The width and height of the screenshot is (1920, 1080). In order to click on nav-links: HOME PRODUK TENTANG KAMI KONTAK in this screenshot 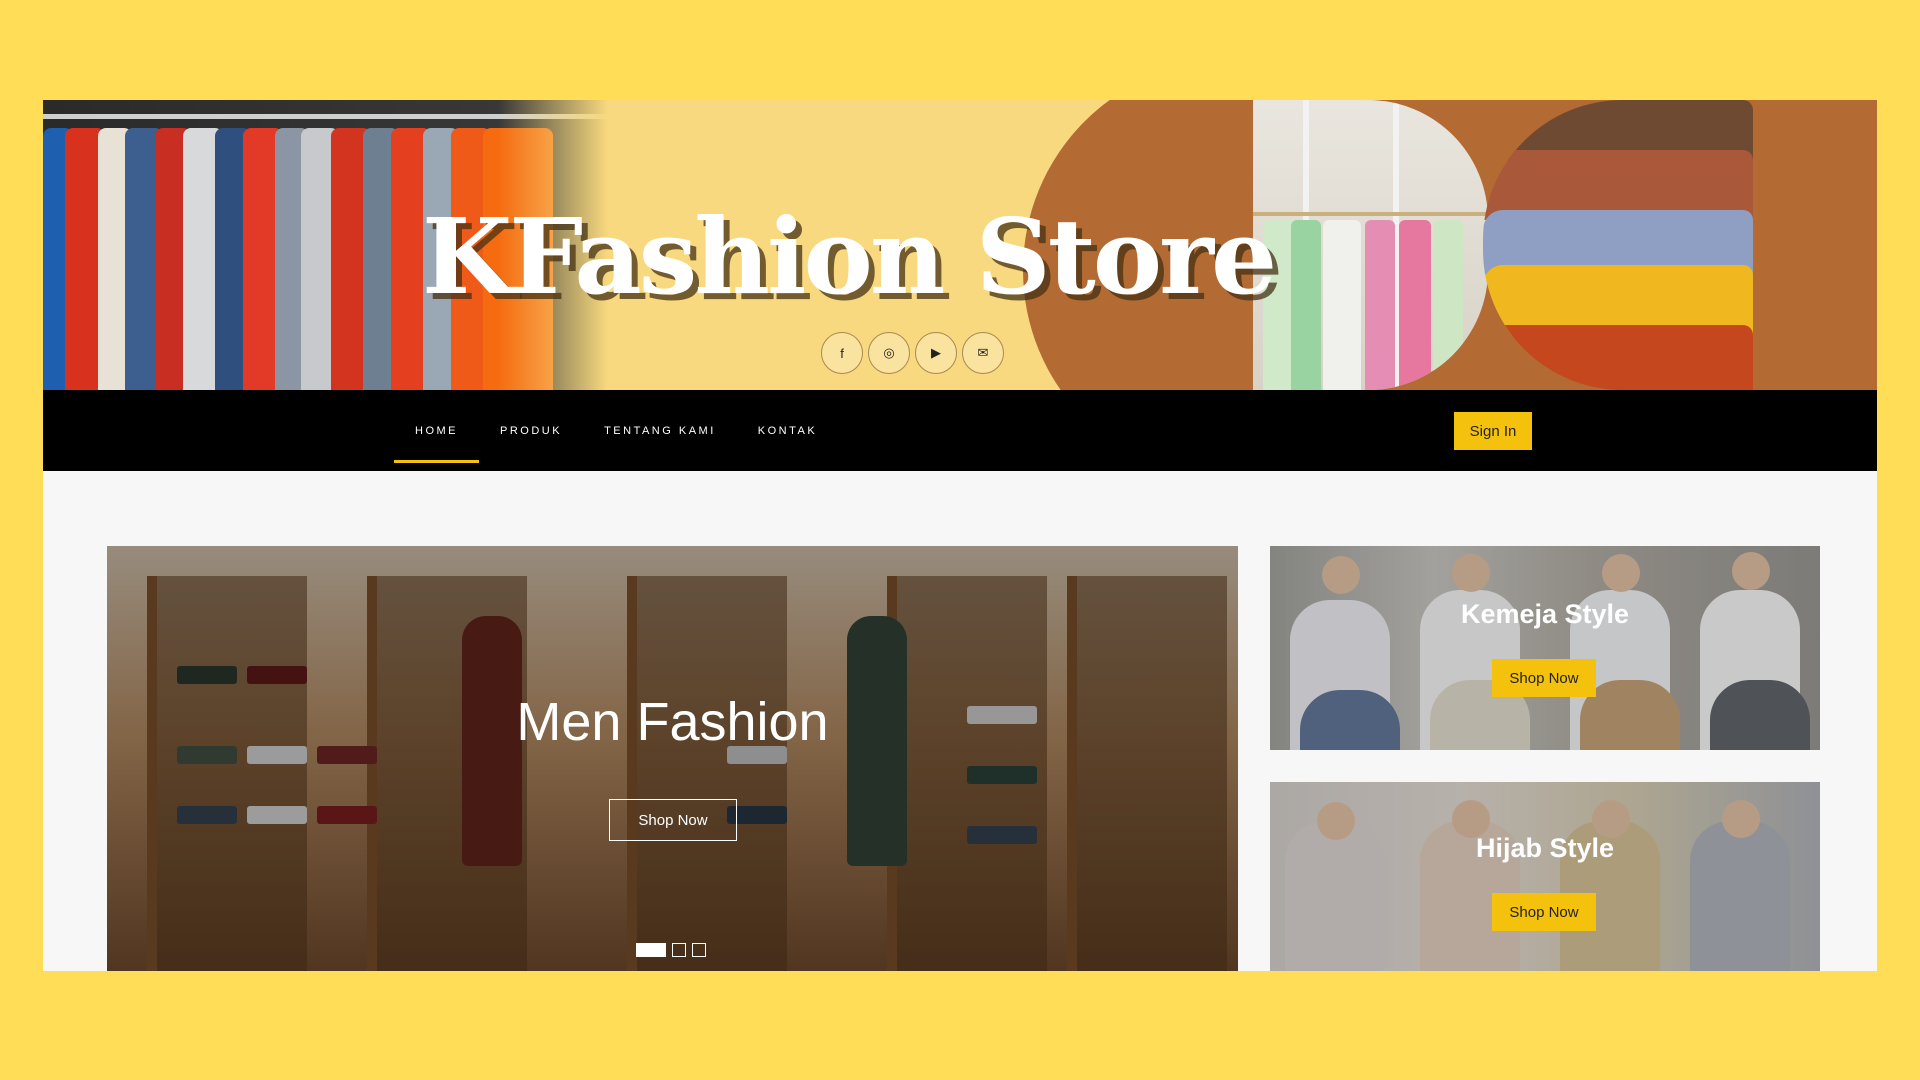, I will do `click(616, 430)`.